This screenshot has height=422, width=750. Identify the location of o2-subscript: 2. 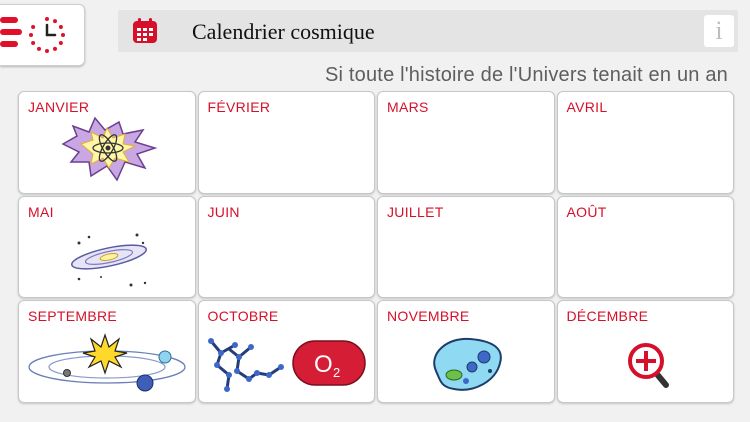
(336, 372).